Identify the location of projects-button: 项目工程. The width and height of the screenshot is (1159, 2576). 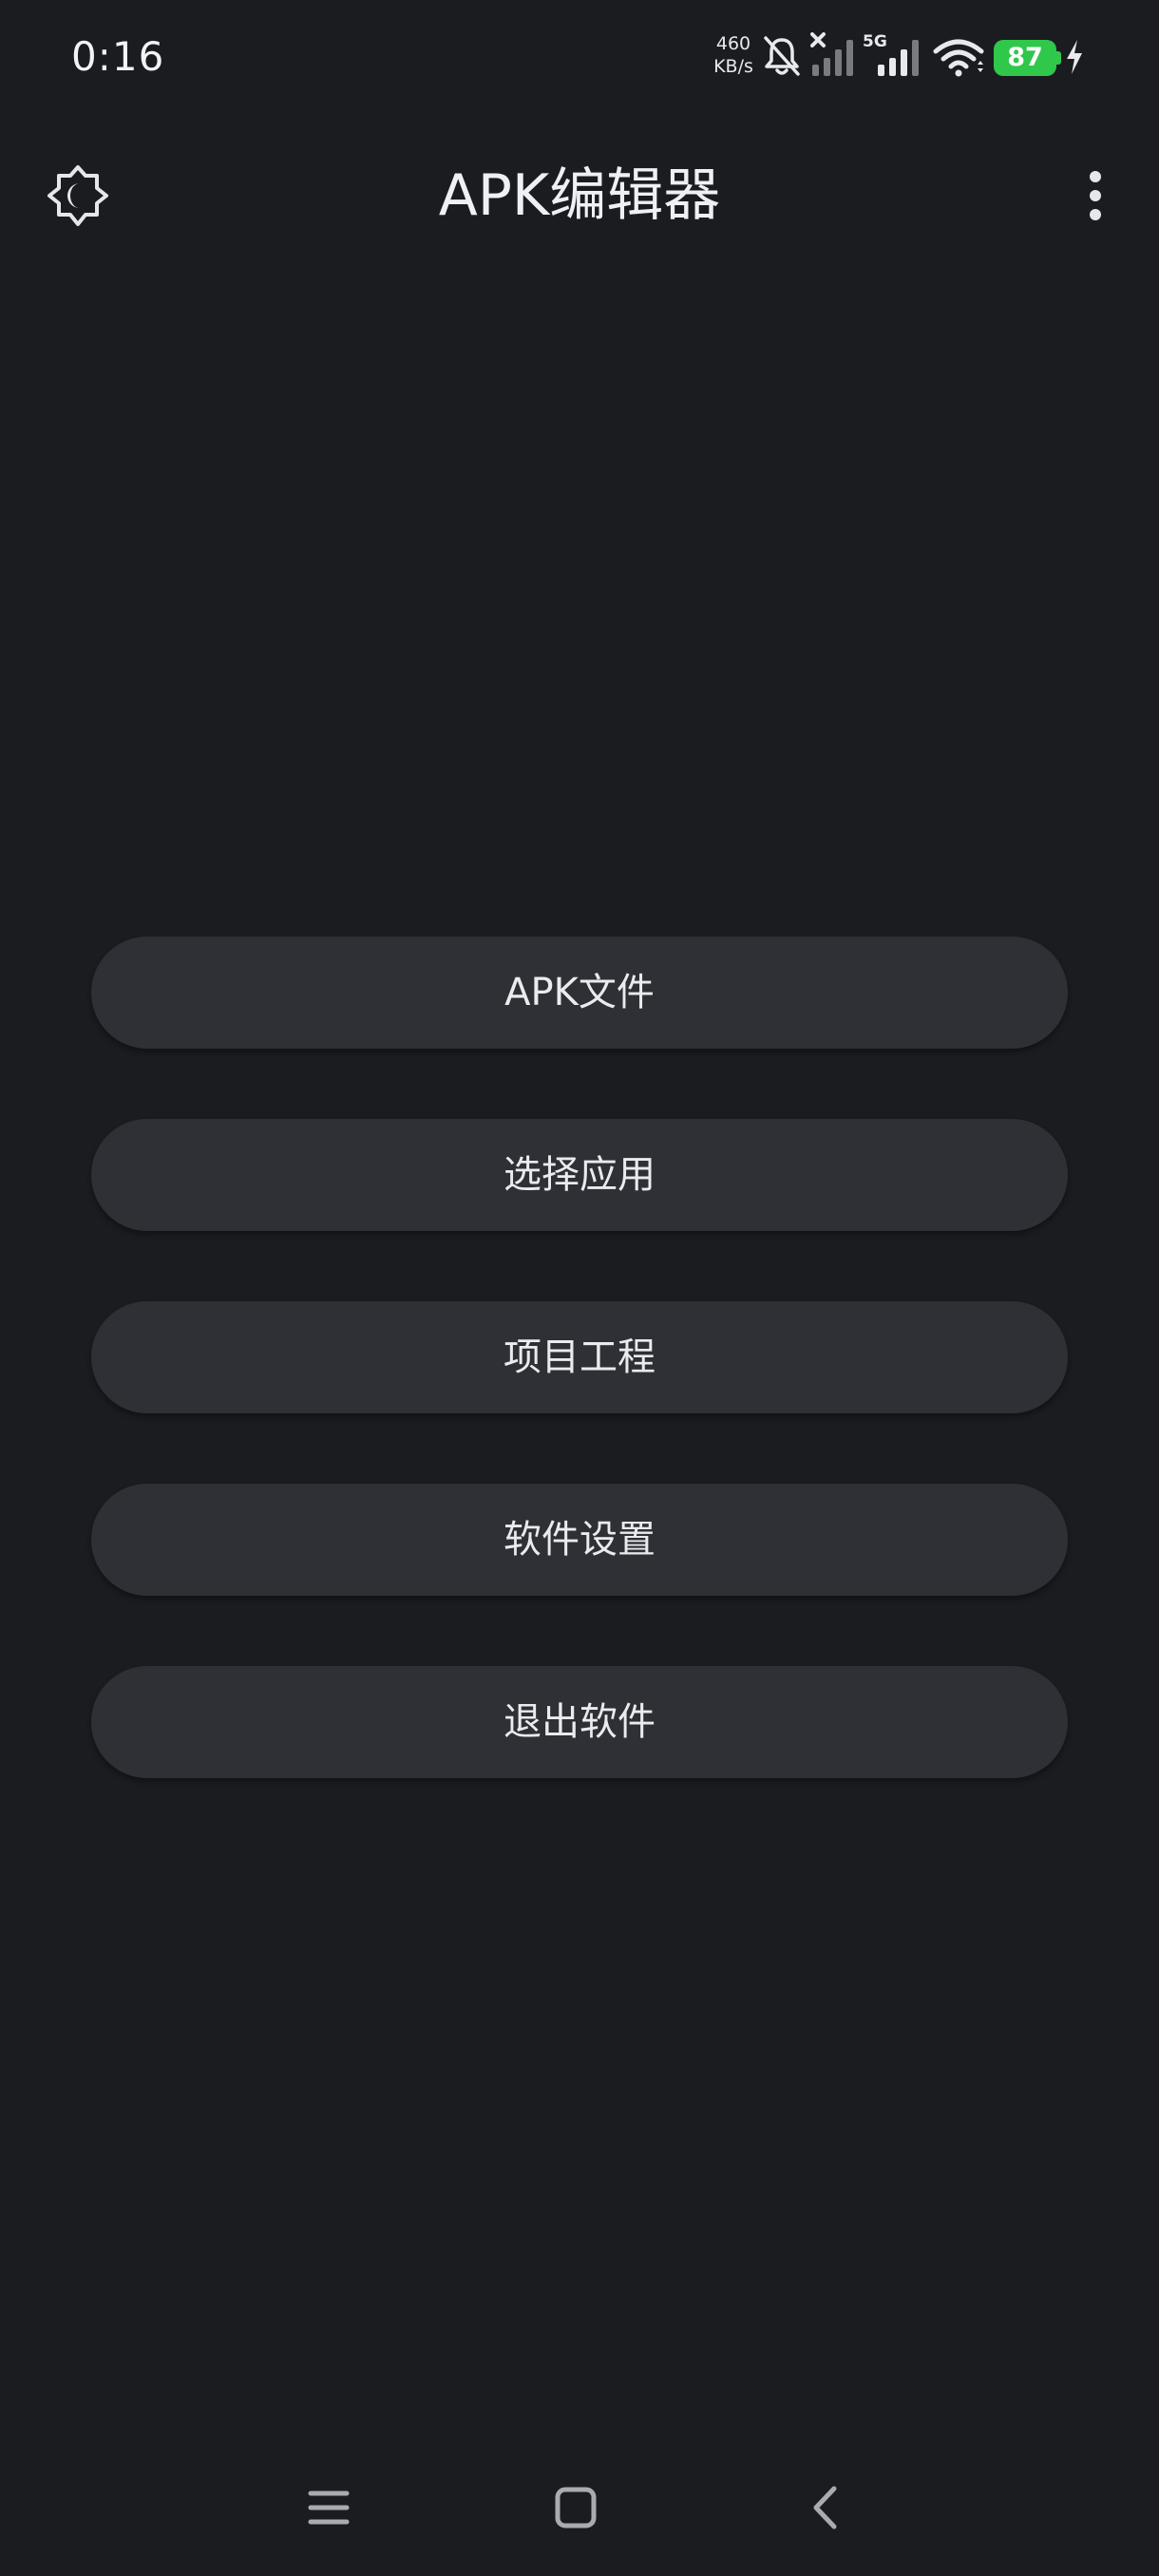
(579, 1357).